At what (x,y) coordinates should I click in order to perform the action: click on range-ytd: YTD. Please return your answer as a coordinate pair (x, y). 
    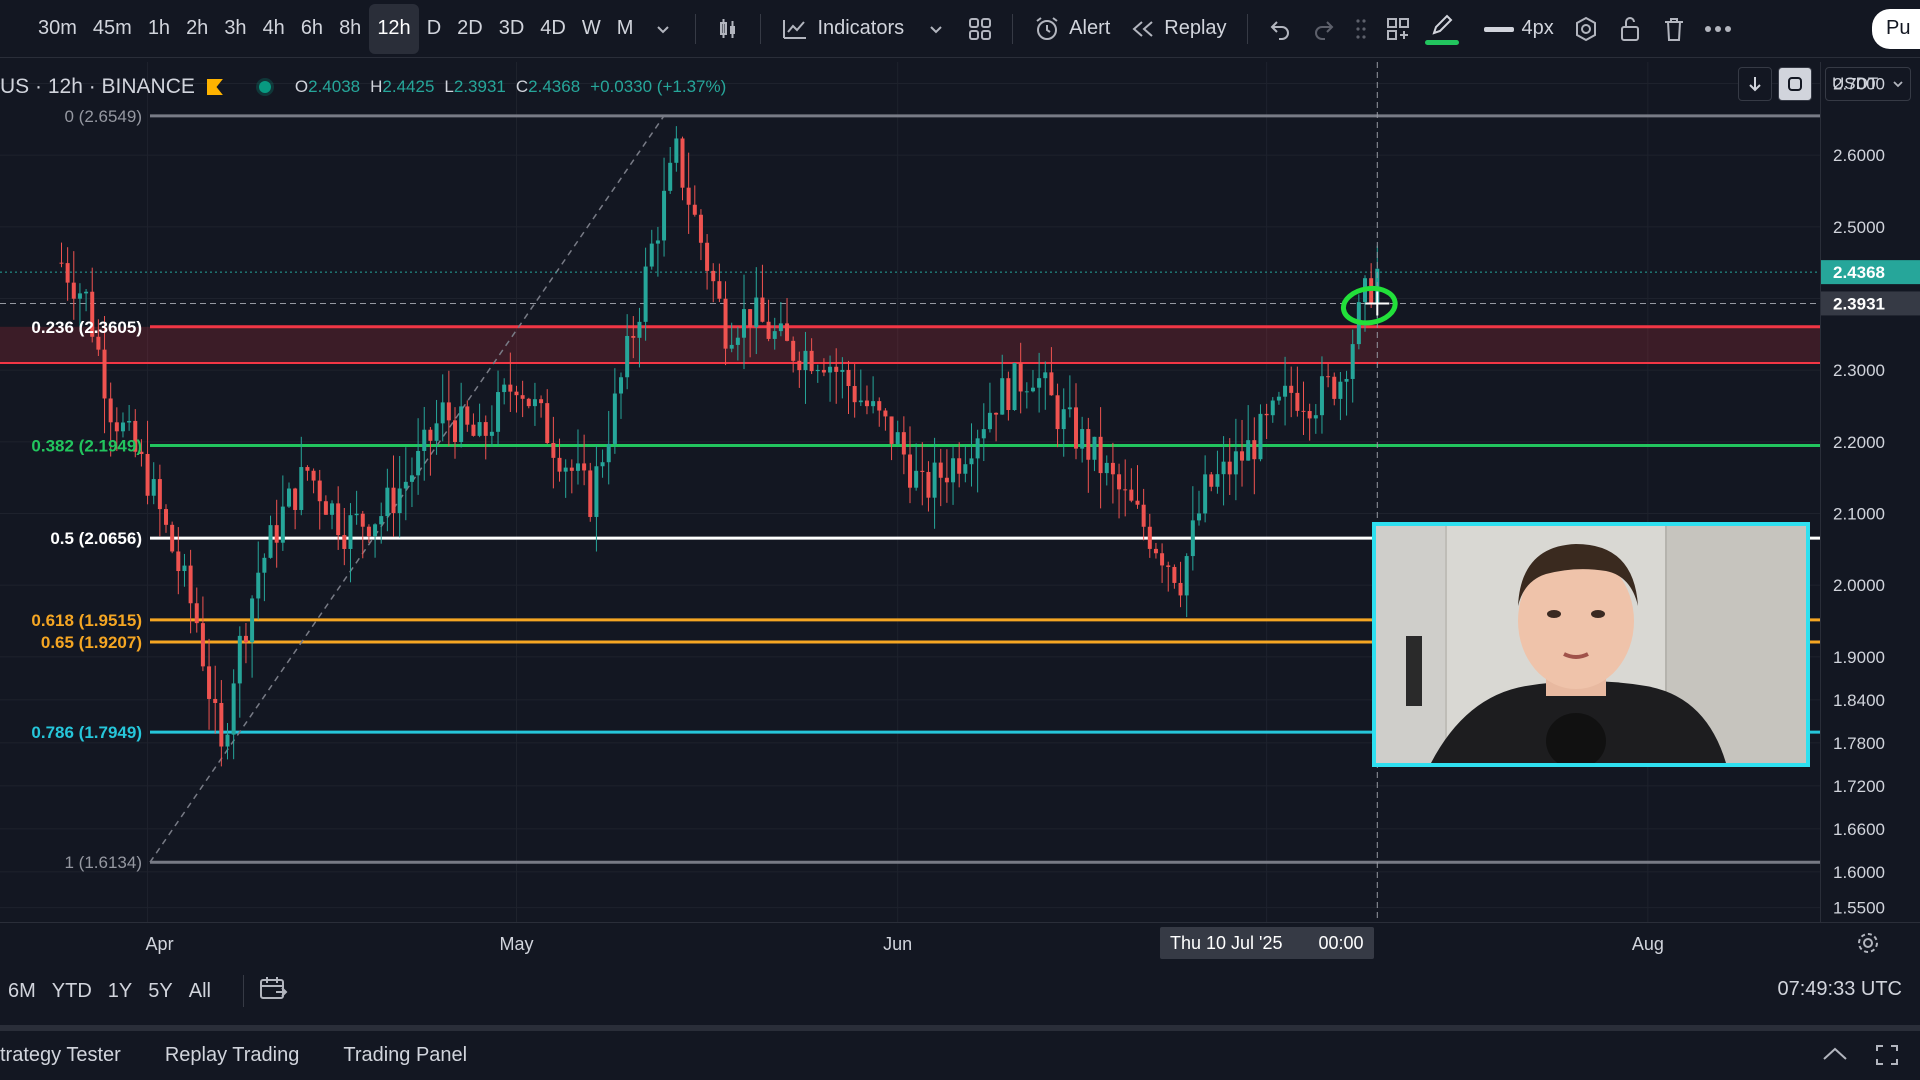
    Looking at the image, I should click on (72, 991).